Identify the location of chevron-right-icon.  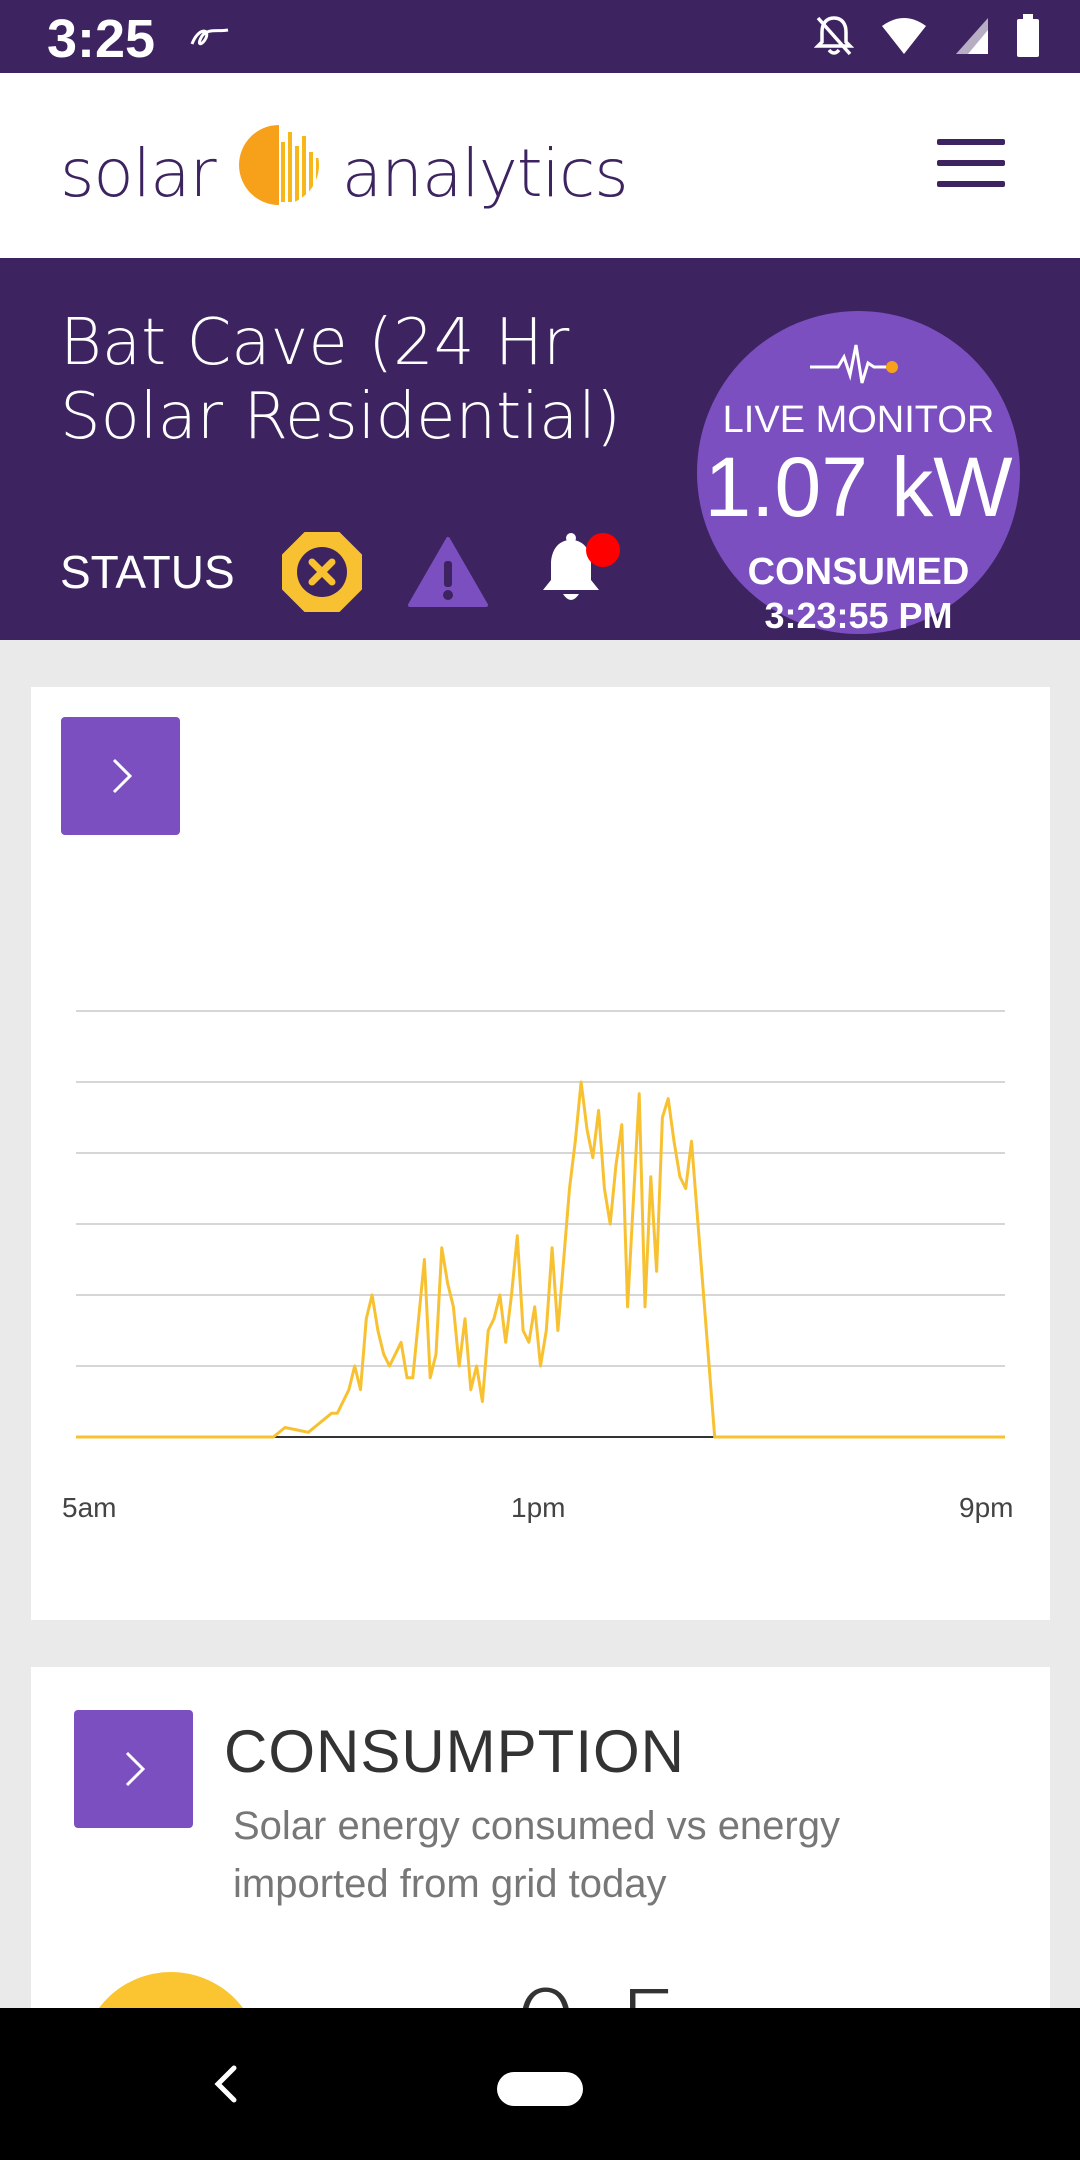
(135, 1769).